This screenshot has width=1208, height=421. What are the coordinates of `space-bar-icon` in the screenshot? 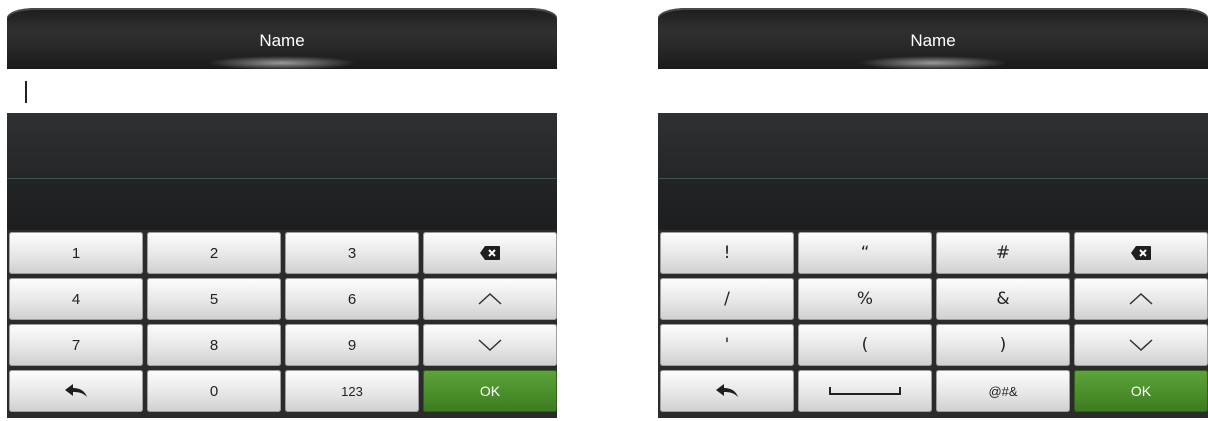 It's located at (865, 391).